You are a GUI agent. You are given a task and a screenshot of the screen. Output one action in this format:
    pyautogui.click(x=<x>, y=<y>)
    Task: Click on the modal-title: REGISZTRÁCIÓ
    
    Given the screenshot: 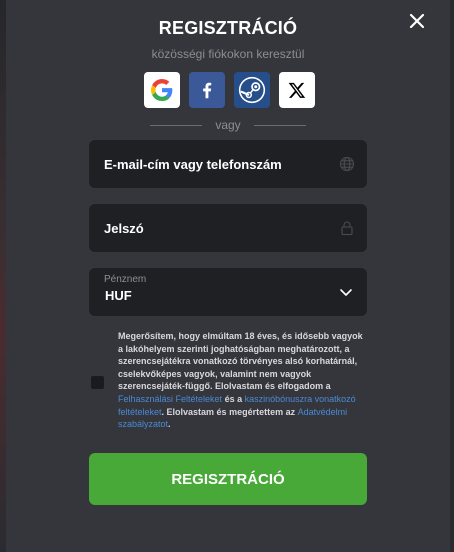 What is the action you would take?
    pyautogui.click(x=228, y=28)
    